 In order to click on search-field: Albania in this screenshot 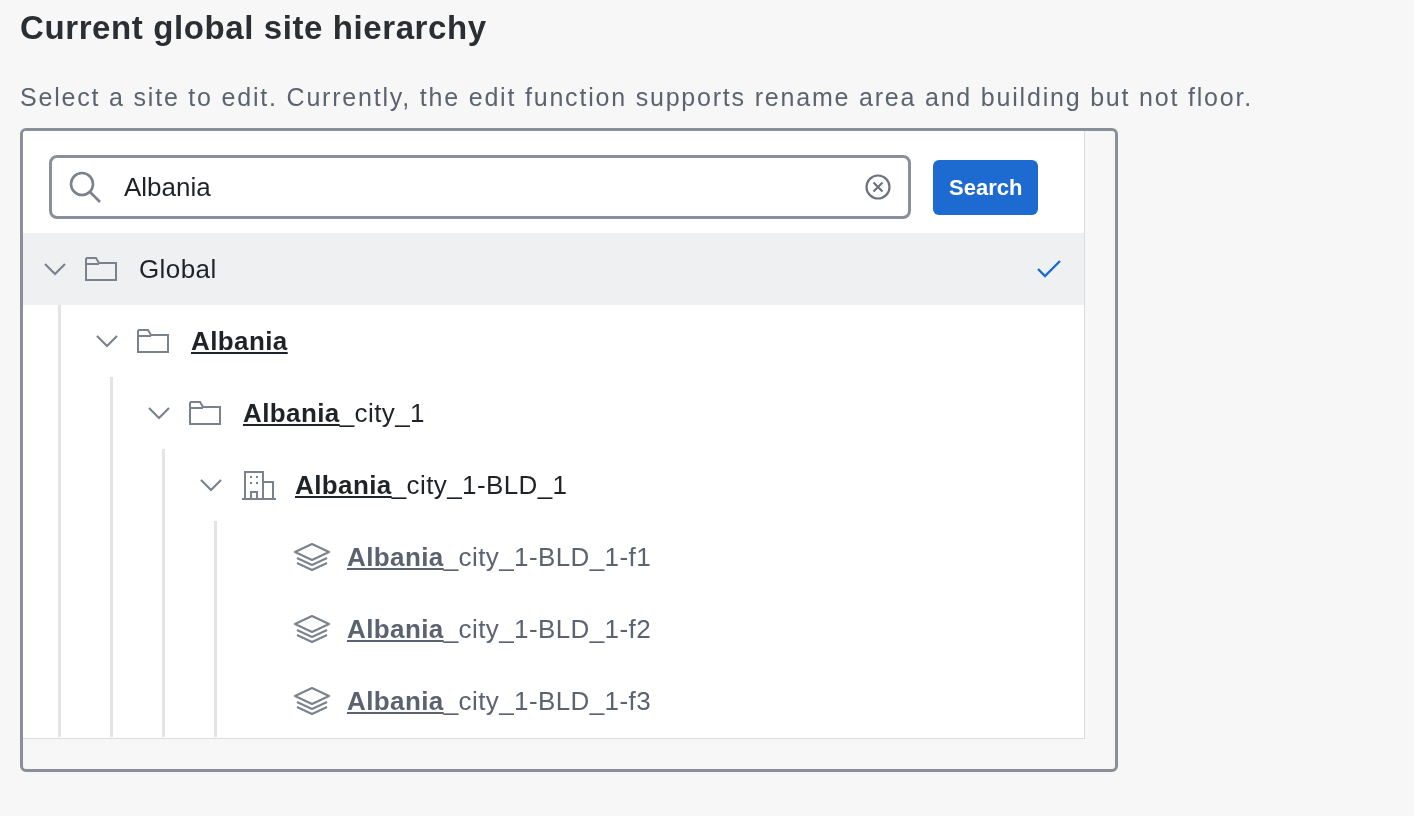, I will do `click(480, 187)`.